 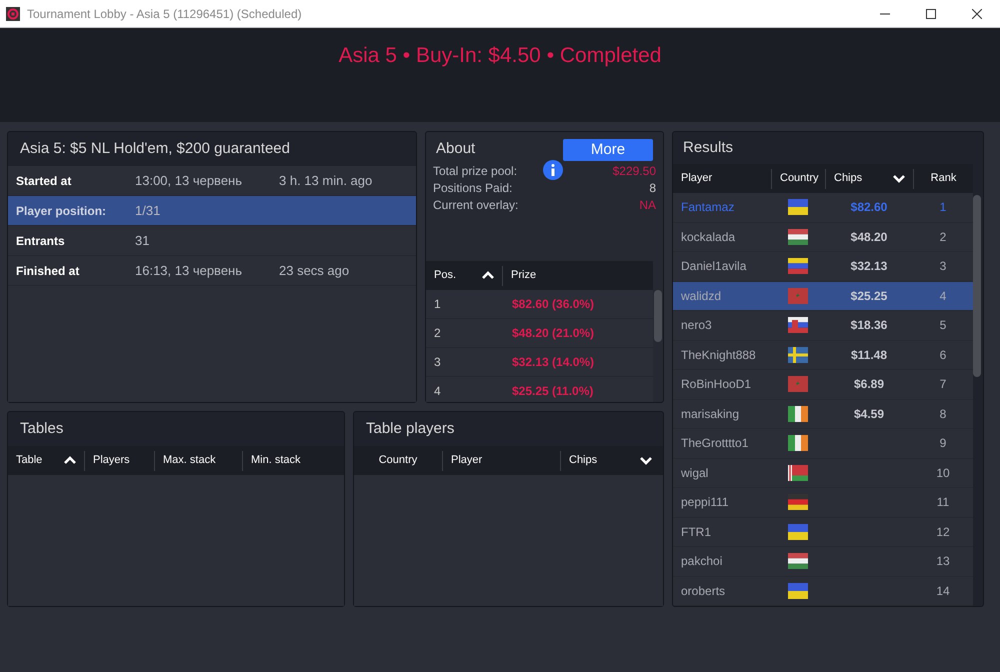 What do you see at coordinates (456, 149) in the screenshot?
I see `panel-title: About` at bounding box center [456, 149].